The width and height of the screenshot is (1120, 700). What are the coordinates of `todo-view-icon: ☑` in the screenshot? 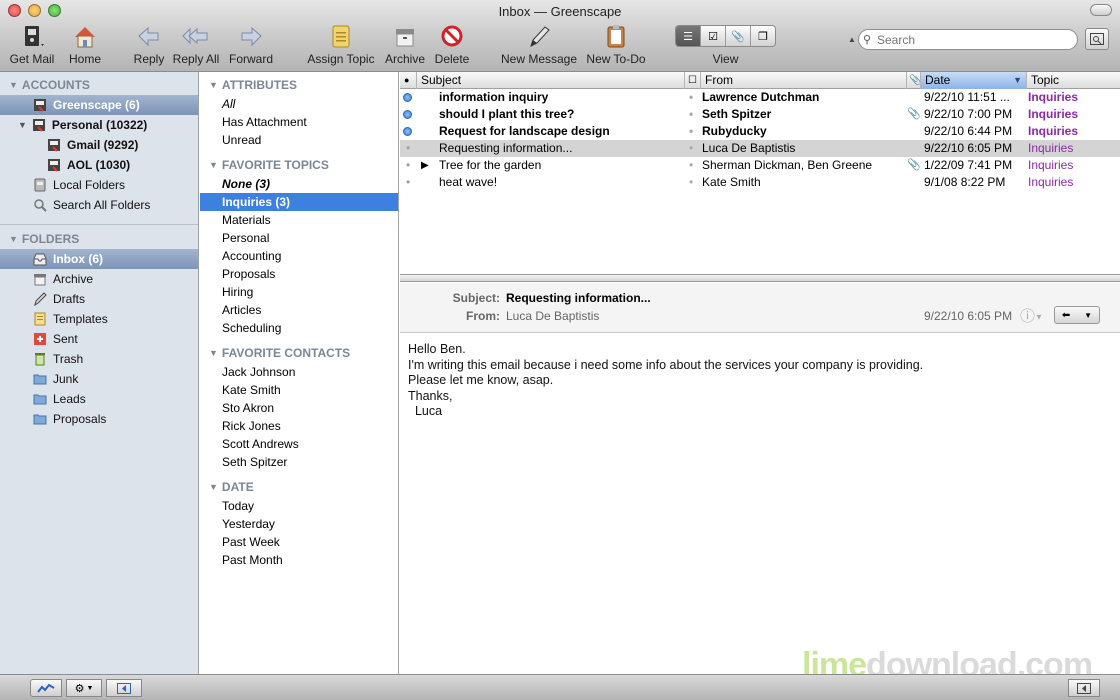 It's located at (713, 36).